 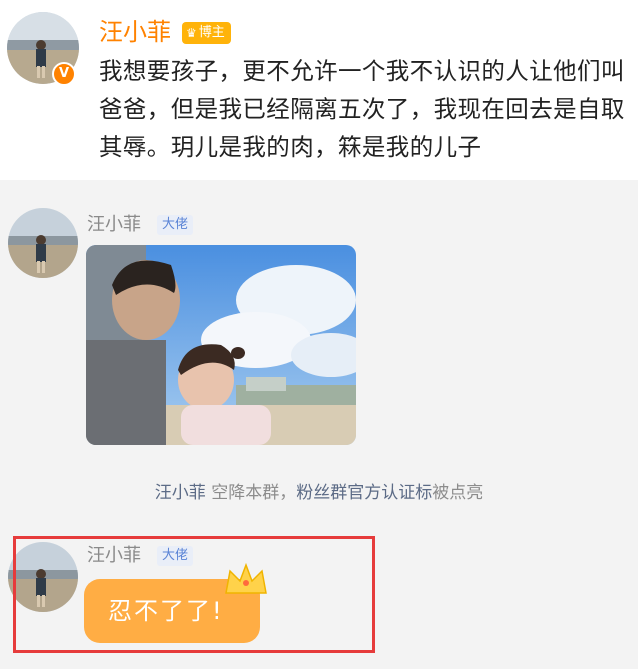 I want to click on chat-avatar, so click(x=43, y=243).